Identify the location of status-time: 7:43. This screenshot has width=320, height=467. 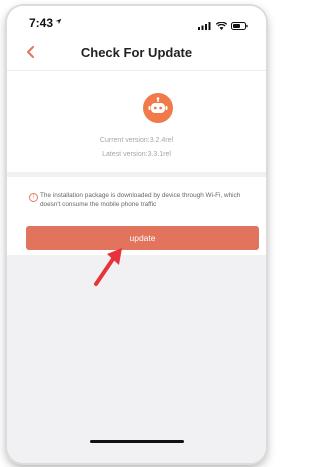
(41, 23).